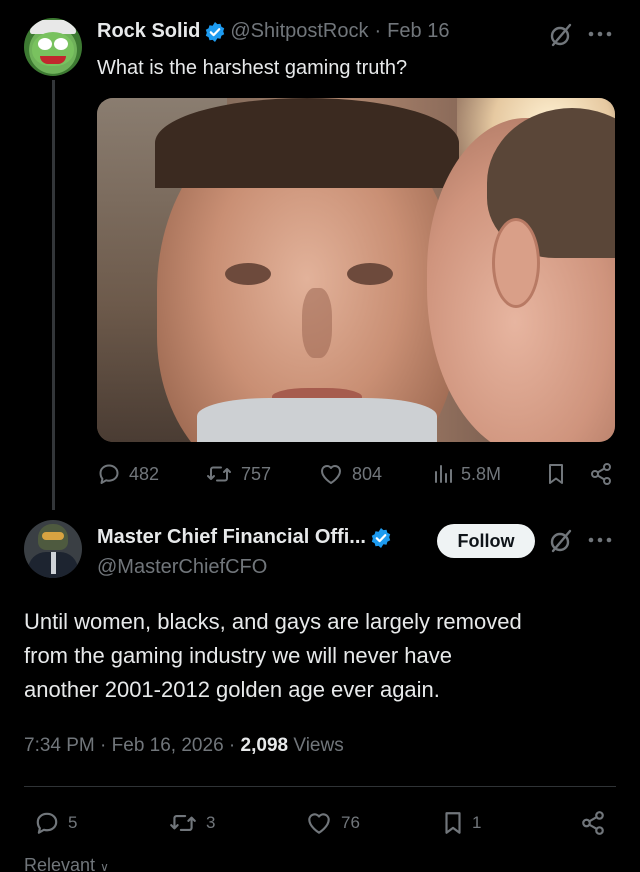  Describe the element at coordinates (211, 822) in the screenshot. I see `repost-count: 3` at that location.